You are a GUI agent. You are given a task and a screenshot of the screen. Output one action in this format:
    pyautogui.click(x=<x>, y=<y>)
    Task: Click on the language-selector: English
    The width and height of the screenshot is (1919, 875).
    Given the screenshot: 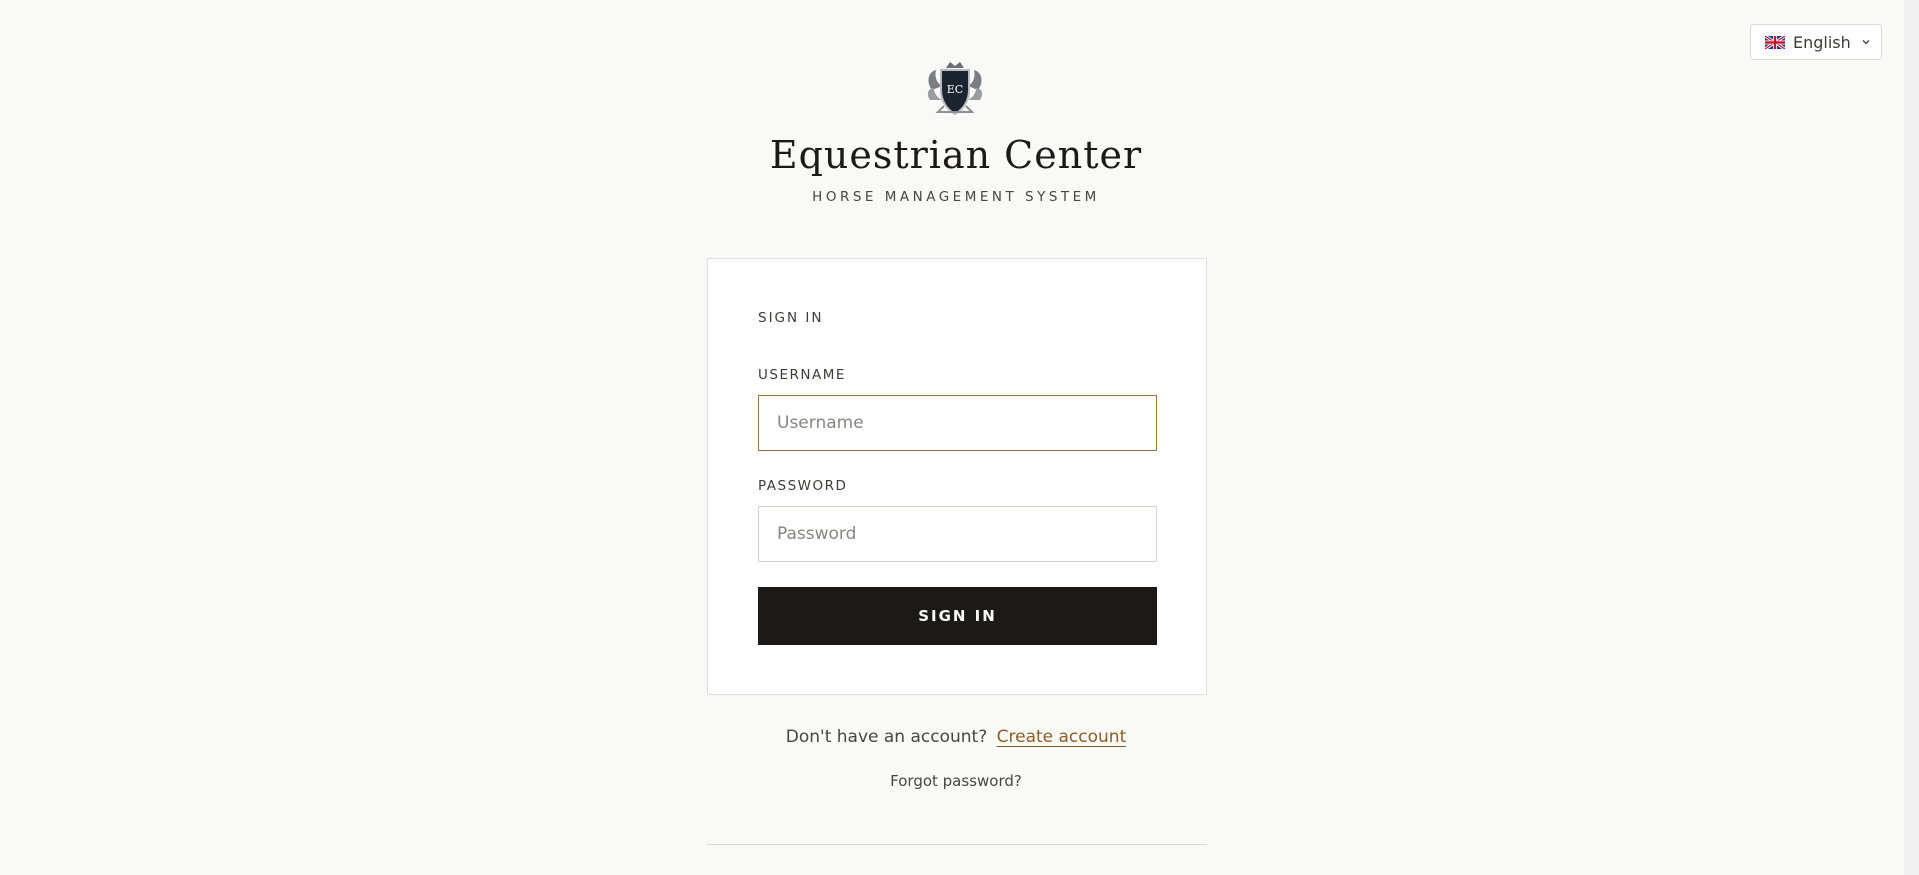 What is the action you would take?
    pyautogui.click(x=1816, y=42)
    